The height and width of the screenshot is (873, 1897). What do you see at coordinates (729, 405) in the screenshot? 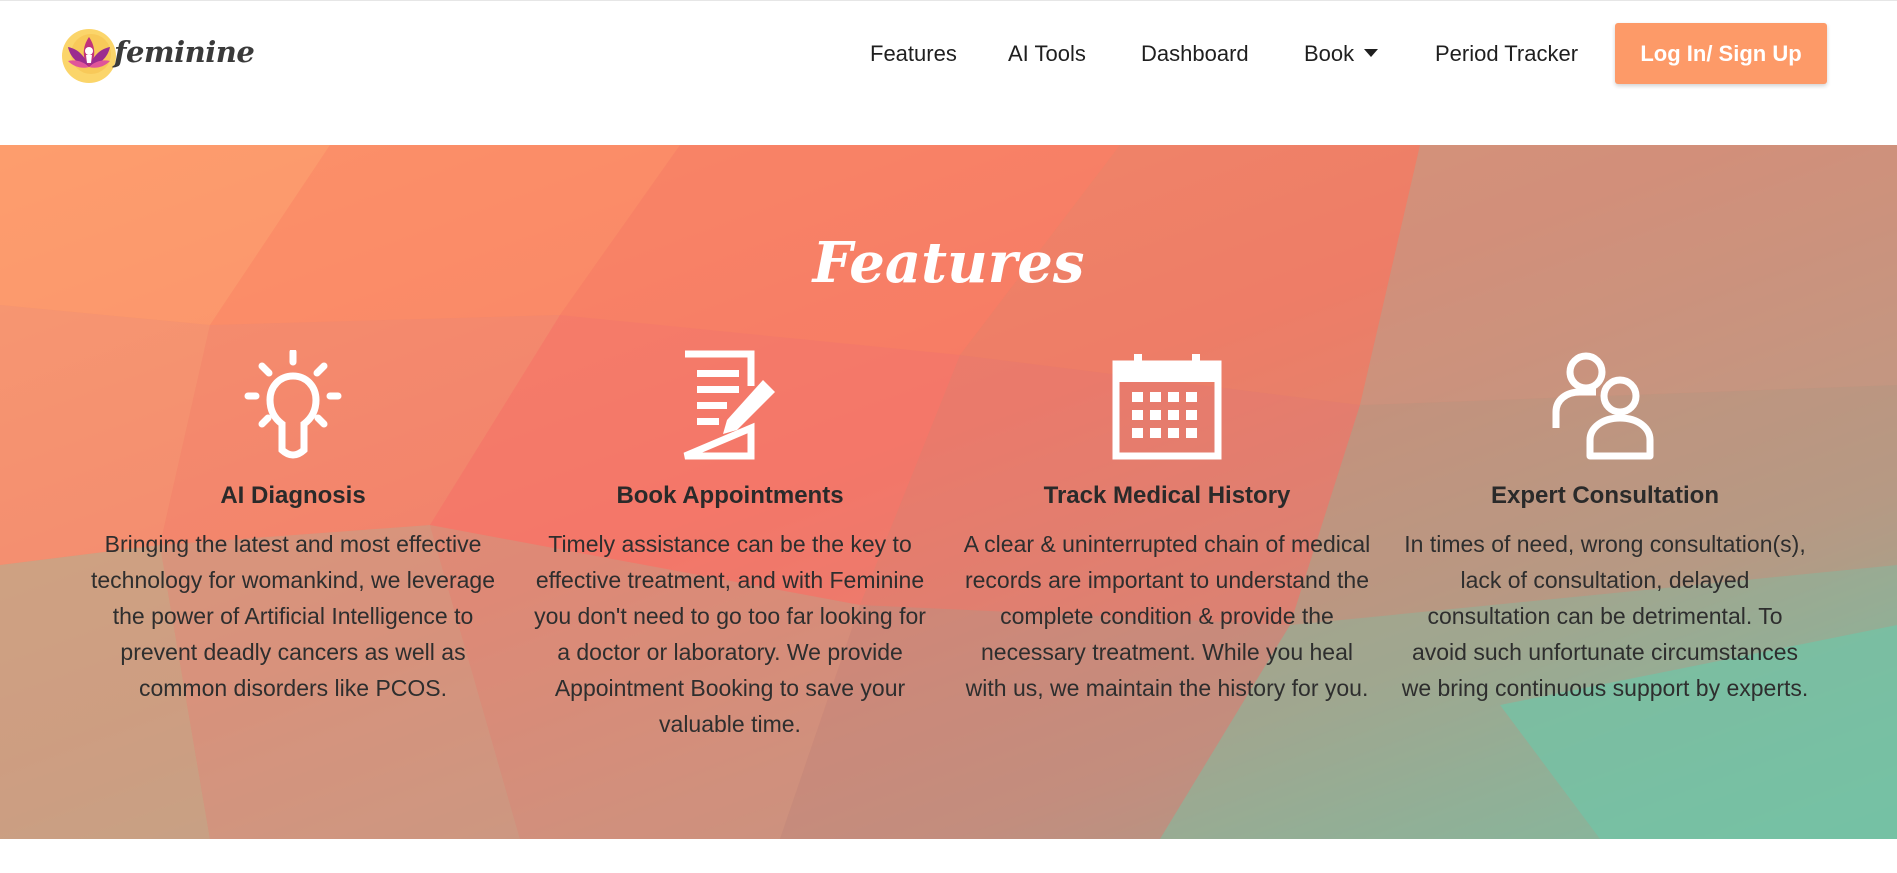
I see `document-edit-icon` at bounding box center [729, 405].